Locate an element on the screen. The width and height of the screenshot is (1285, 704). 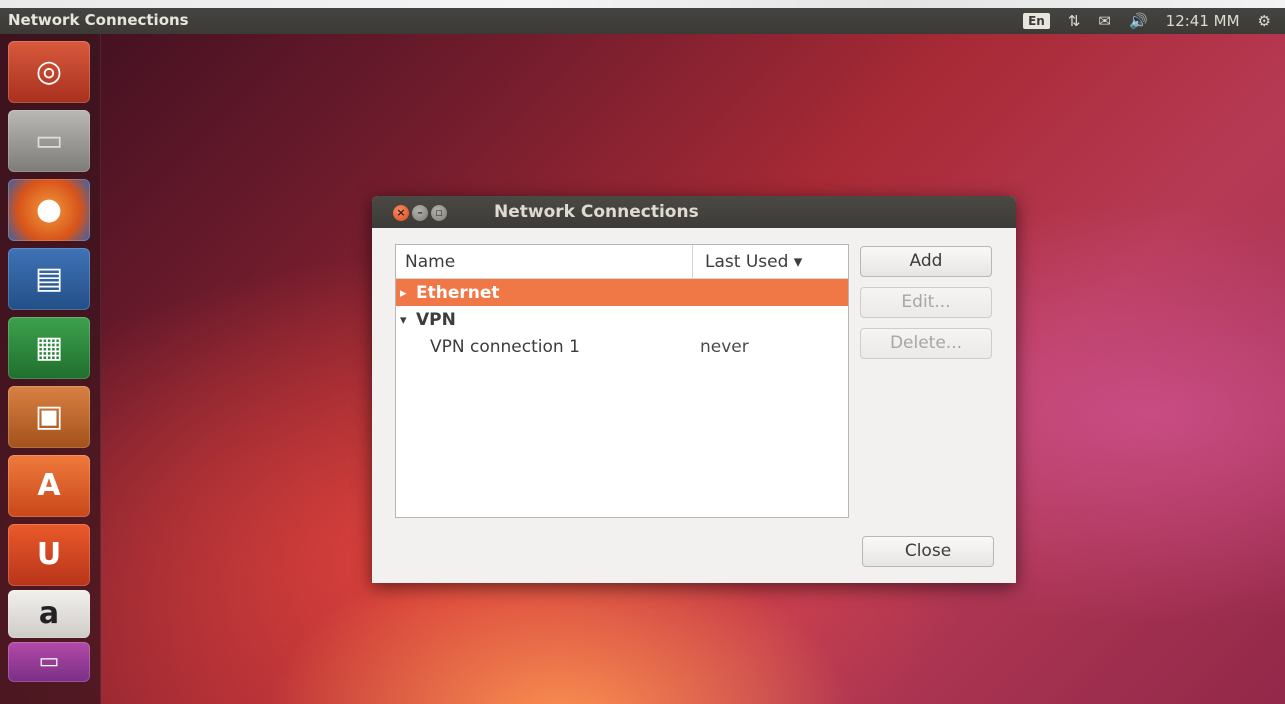
gear-icon: ⚙ is located at coordinates (1264, 21).